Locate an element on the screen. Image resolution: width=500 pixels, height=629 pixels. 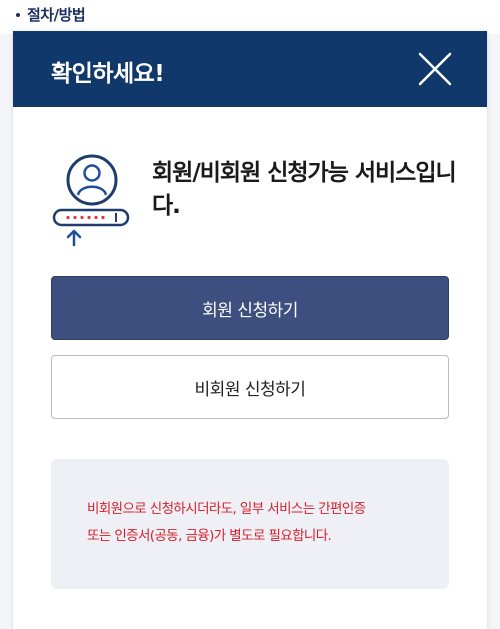
notice-line-2: 또는 인증서(공동, 금융)가 별도로 필요합니다. is located at coordinates (209, 536).